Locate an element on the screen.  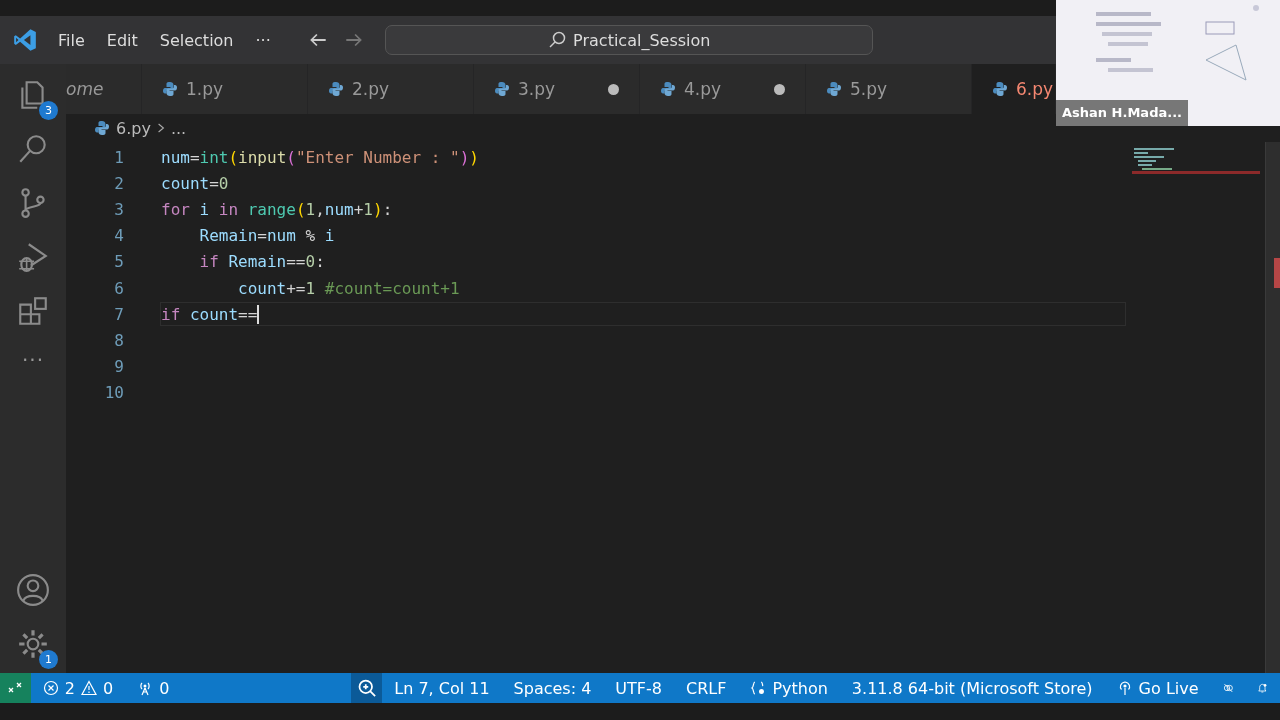
line-number: 9 is located at coordinates (118, 367).